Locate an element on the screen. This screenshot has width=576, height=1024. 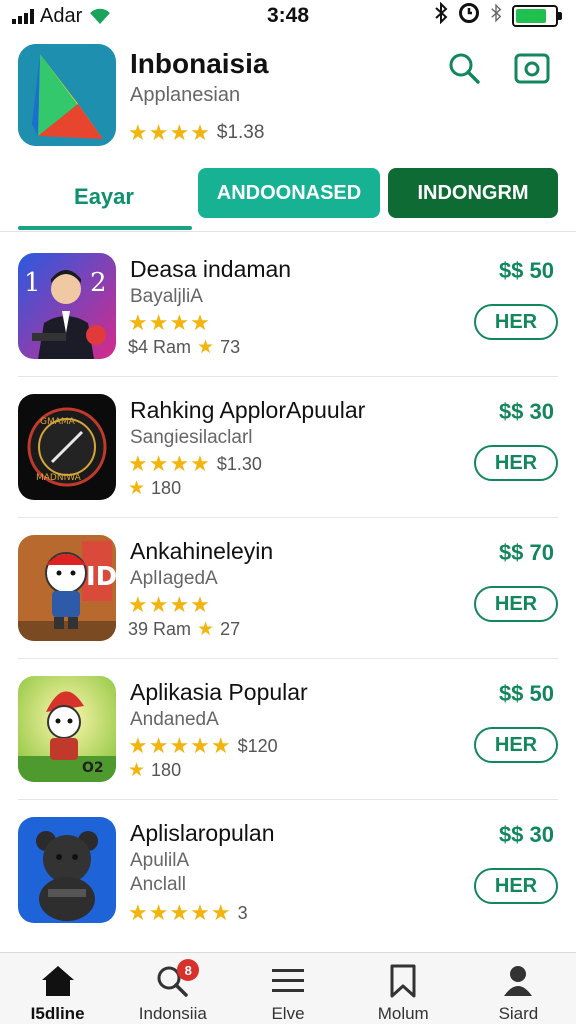
tab-andoonased: ANDOONASED is located at coordinates (289, 193).